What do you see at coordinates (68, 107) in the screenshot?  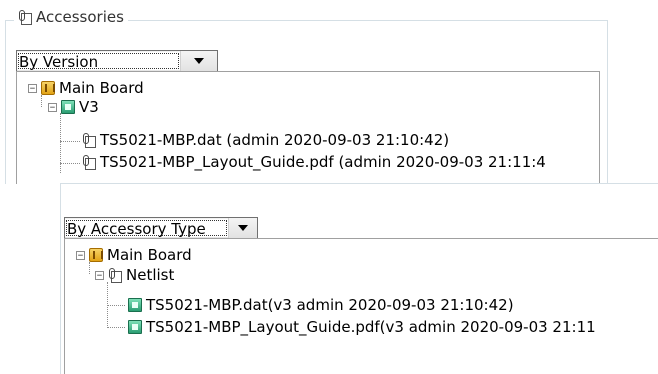 I see `version-icon` at bounding box center [68, 107].